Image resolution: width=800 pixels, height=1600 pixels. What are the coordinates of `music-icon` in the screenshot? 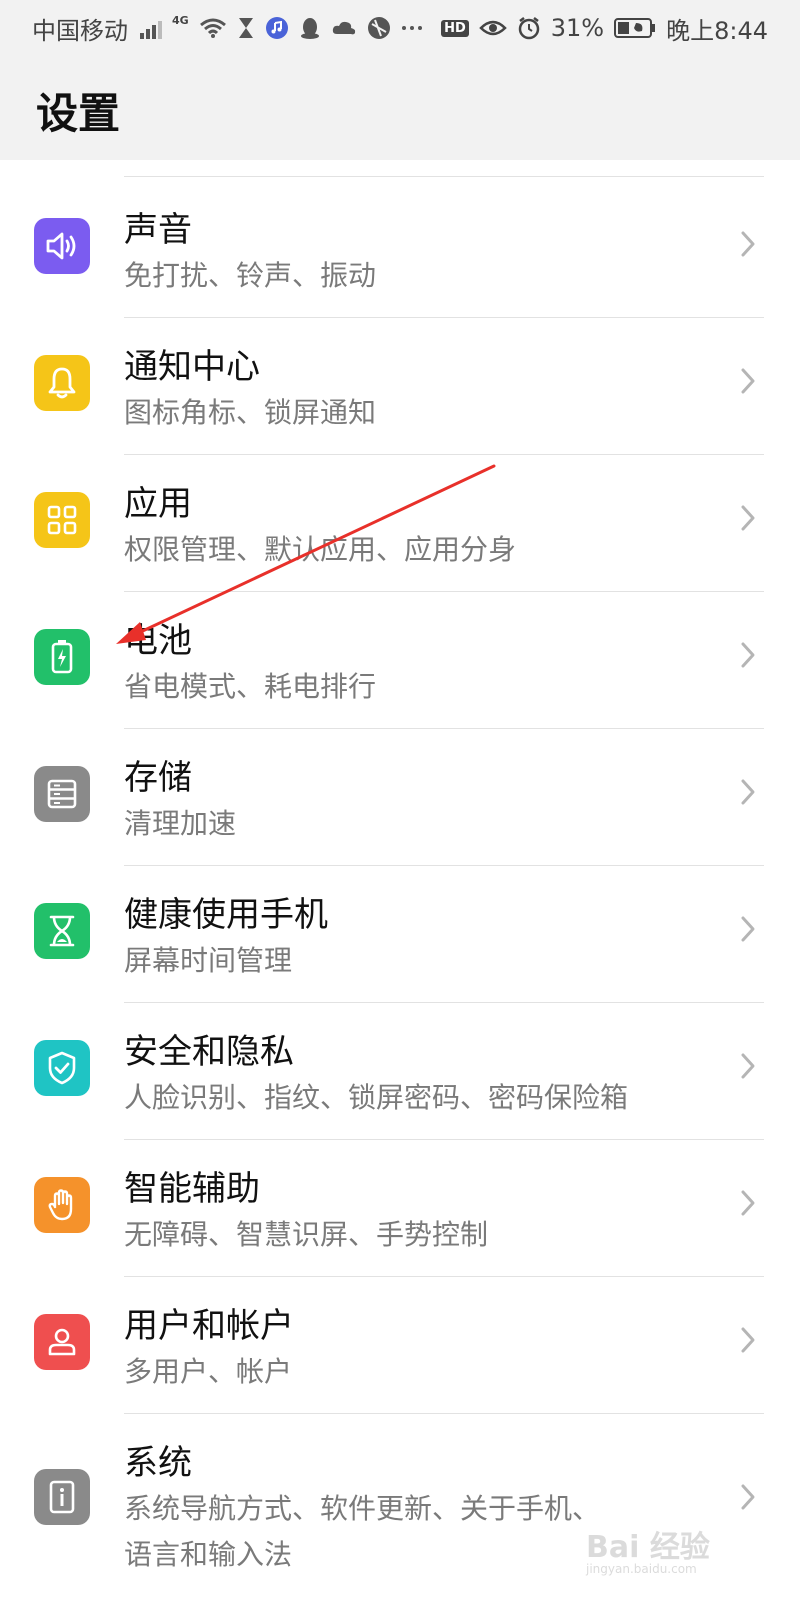 It's located at (277, 28).